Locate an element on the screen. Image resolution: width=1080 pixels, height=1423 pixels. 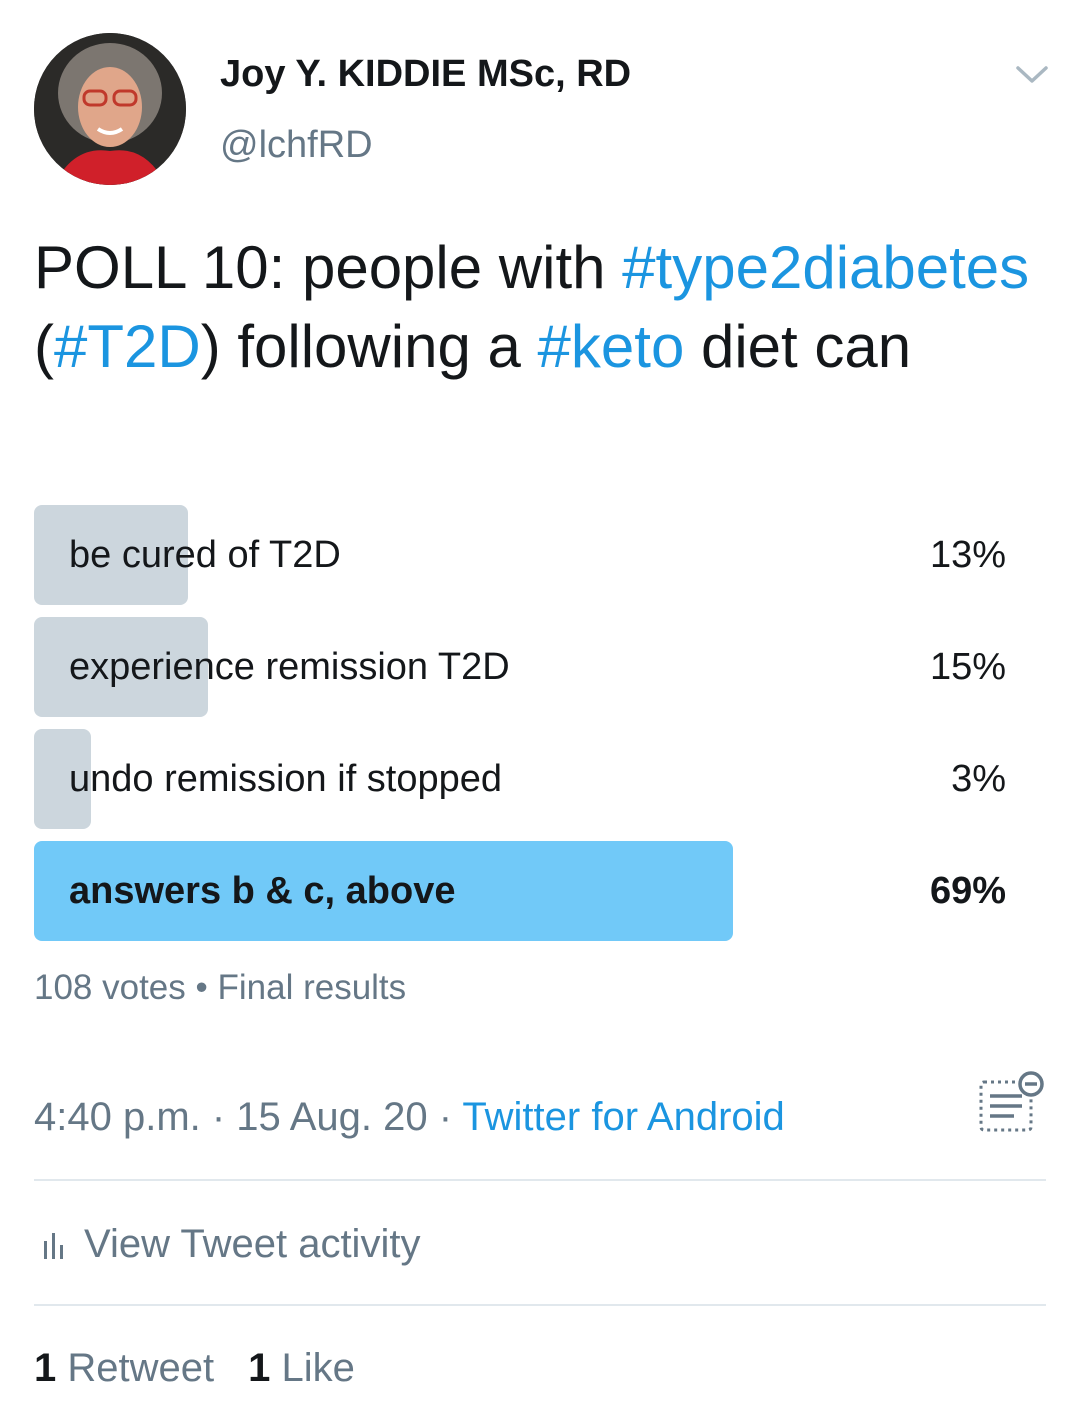
poll-option-percent: 69% is located at coordinates (967, 891).